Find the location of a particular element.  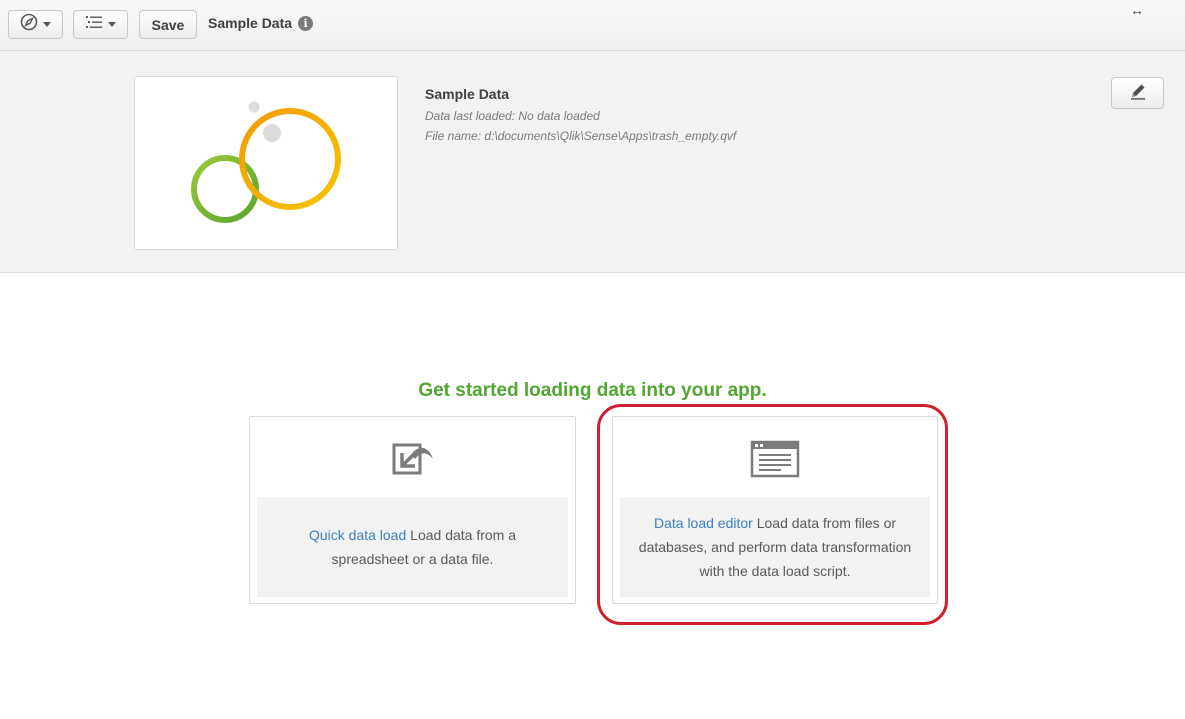

app-title: Sample Data i is located at coordinates (261, 23).